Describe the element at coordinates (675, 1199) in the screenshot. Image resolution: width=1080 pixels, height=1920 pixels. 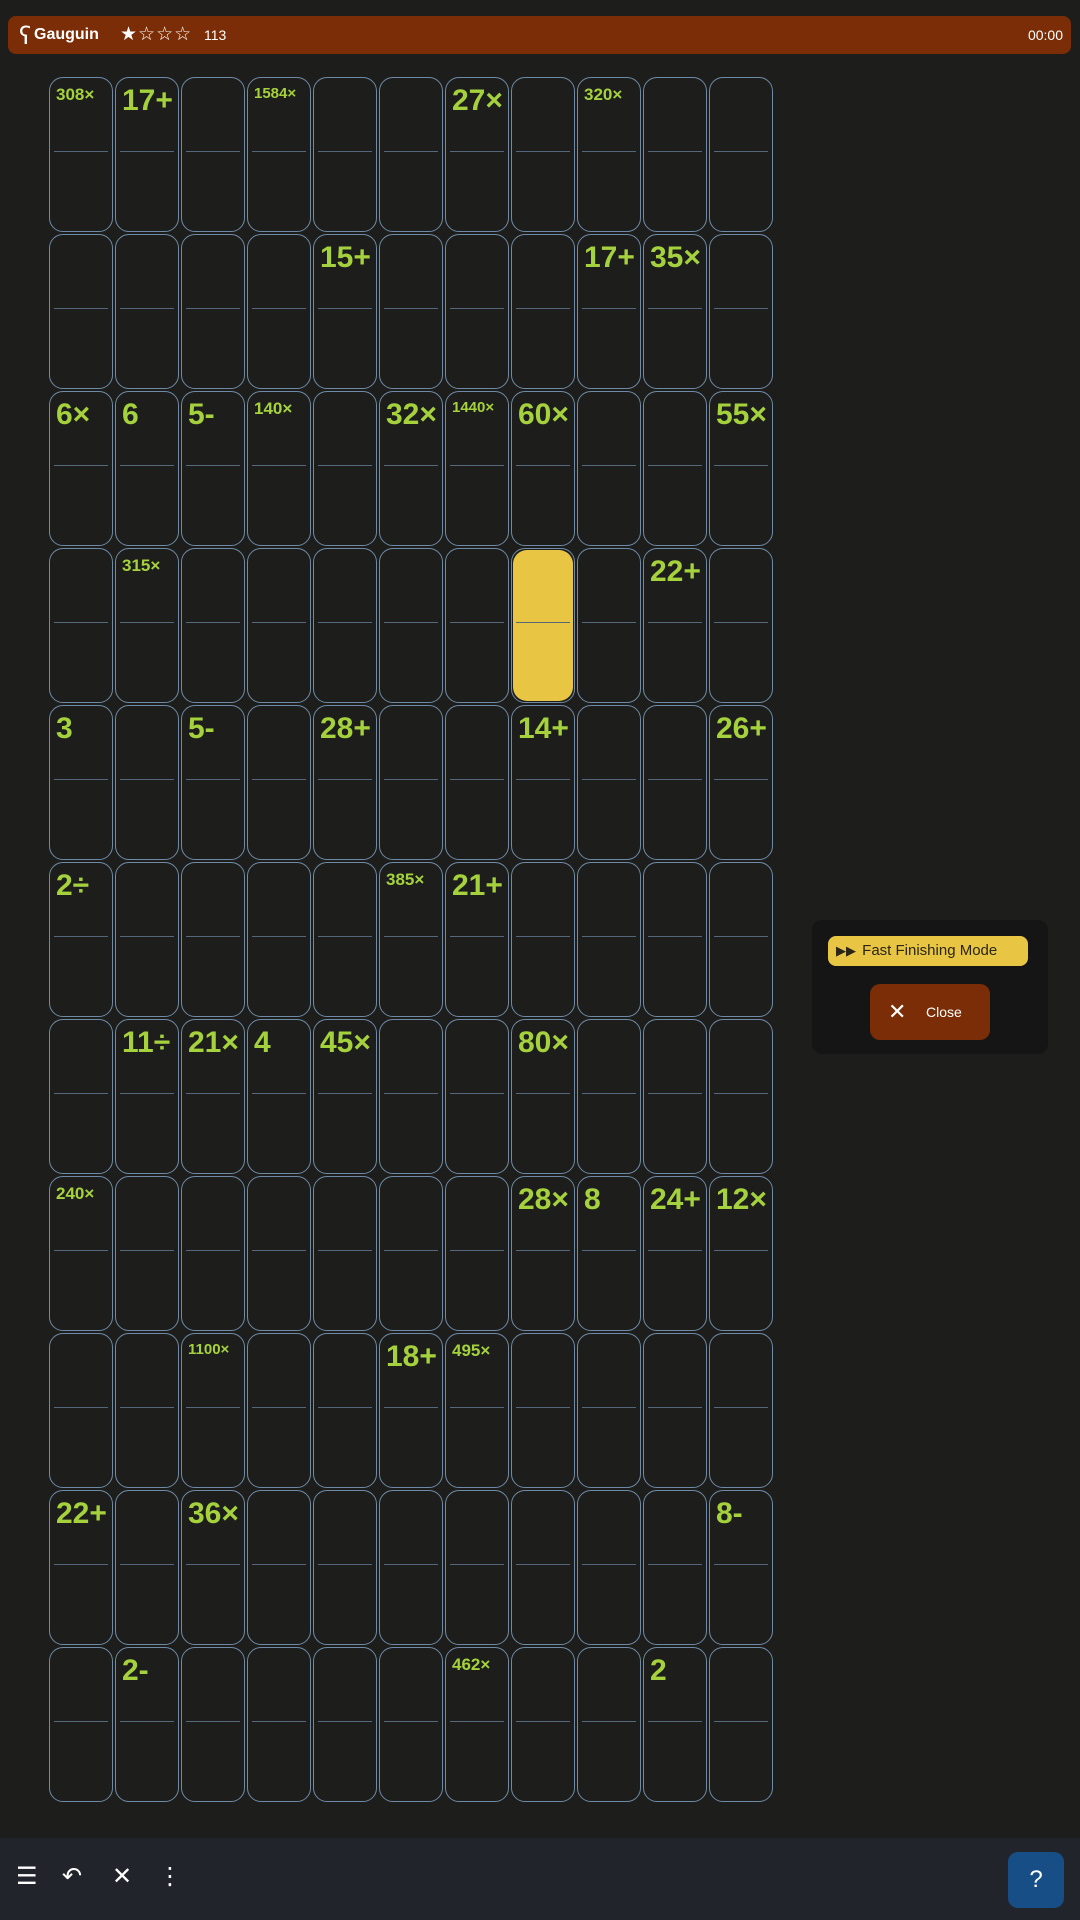
I see `cage-clue: 24+` at that location.